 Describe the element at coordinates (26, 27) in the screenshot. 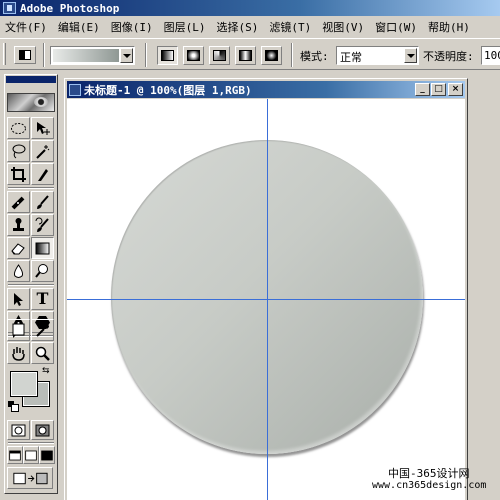

I see `menu-file: 文件(F)` at that location.